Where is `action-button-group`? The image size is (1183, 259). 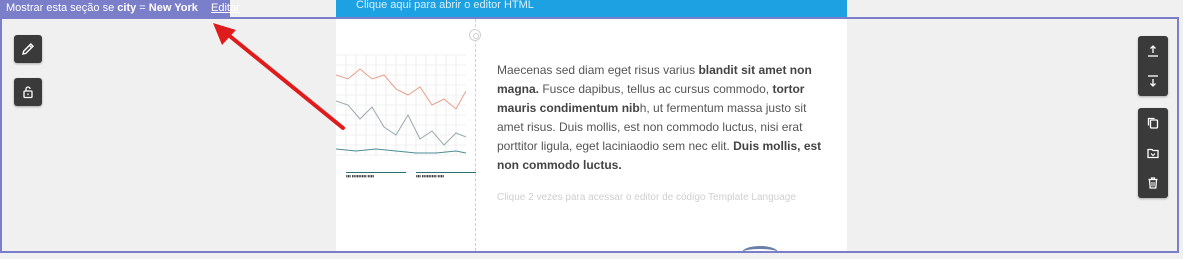 action-button-group is located at coordinates (1153, 153).